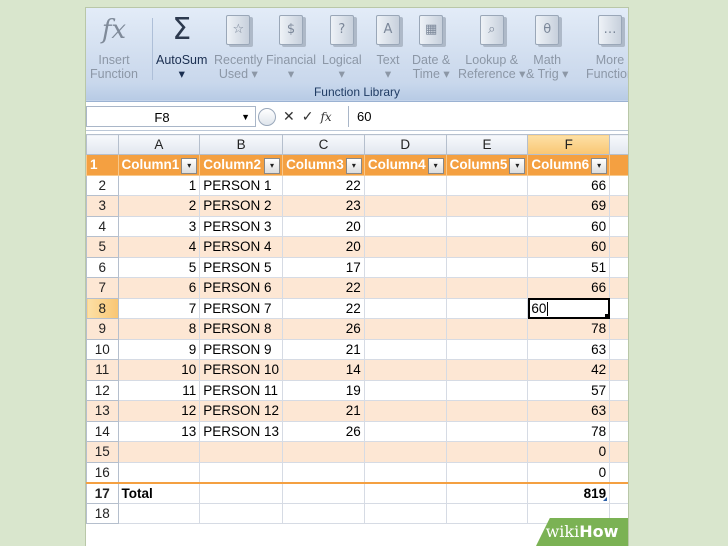 The height and width of the screenshot is (546, 728). What do you see at coordinates (102, 513) in the screenshot?
I see `row-header: 18` at bounding box center [102, 513].